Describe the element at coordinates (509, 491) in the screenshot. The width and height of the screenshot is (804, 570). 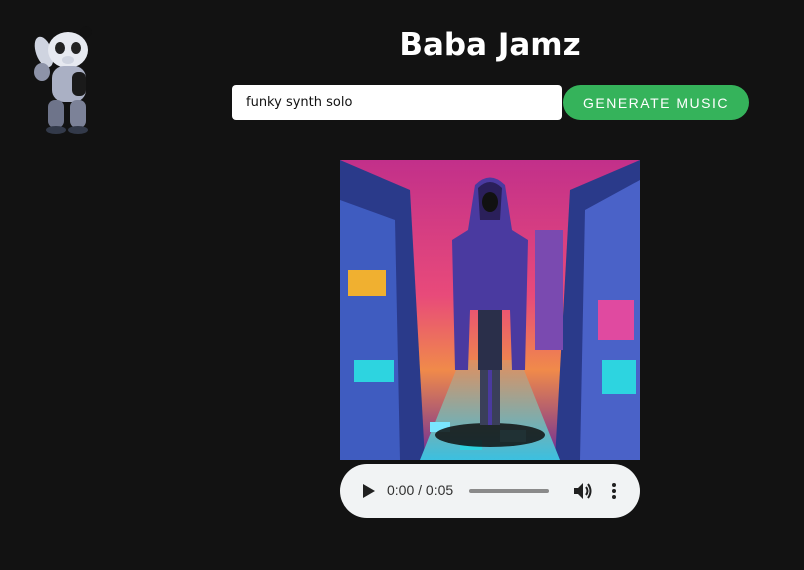
I see `progress-bar` at that location.